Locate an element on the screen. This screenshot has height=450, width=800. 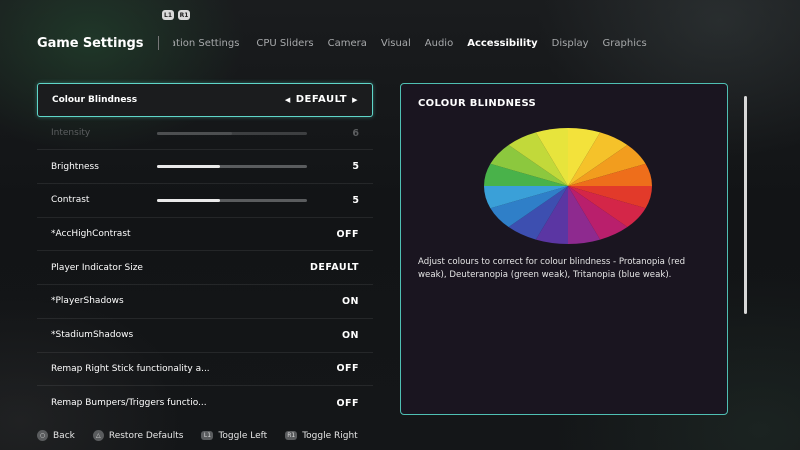
setting-remap-right-stick: Remap Right Stick functionality a... OFF is located at coordinates (205, 370).